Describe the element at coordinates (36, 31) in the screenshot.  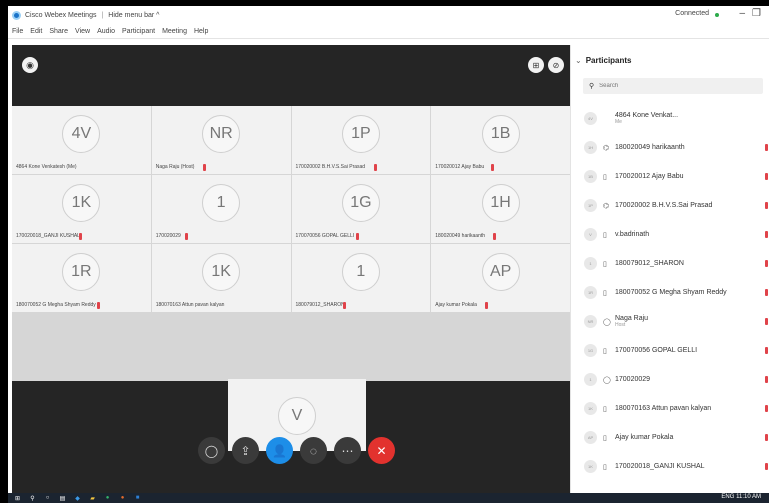
I see `menu-item-edit: Edit` at that location.